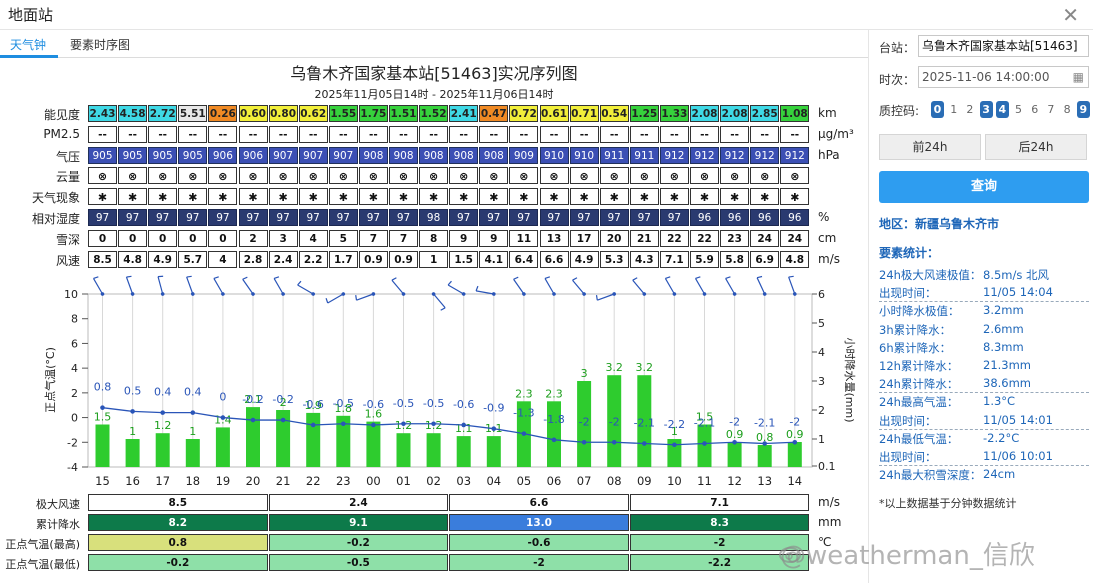 The width and height of the screenshot is (1093, 583). What do you see at coordinates (178, 562) in the screenshot?
I see `summary-cell: -0.2` at bounding box center [178, 562].